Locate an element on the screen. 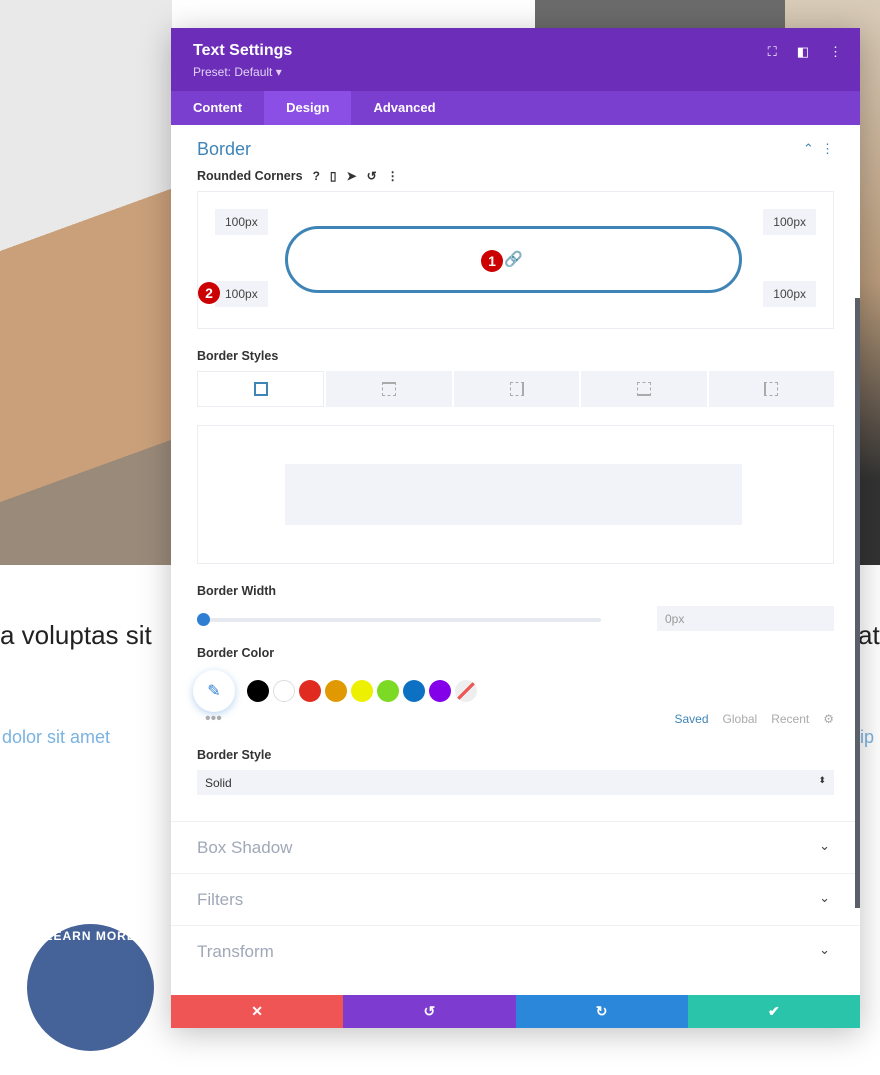 Image resolution: width=880 pixels, height=1075 pixels. undo-icon: ↺ is located at coordinates (429, 1011).